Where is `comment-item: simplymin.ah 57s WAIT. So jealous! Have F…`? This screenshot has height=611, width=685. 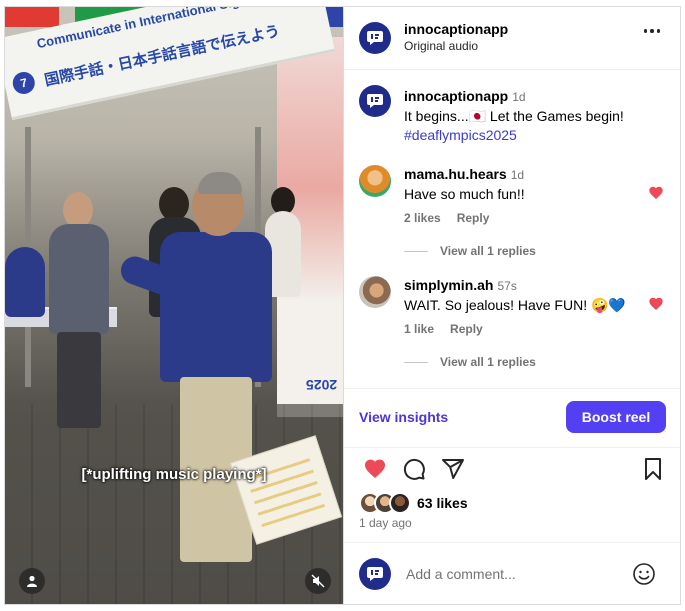 comment-item: simplymin.ah 57s WAIT. So jealous! Have F… is located at coordinates (512, 323).